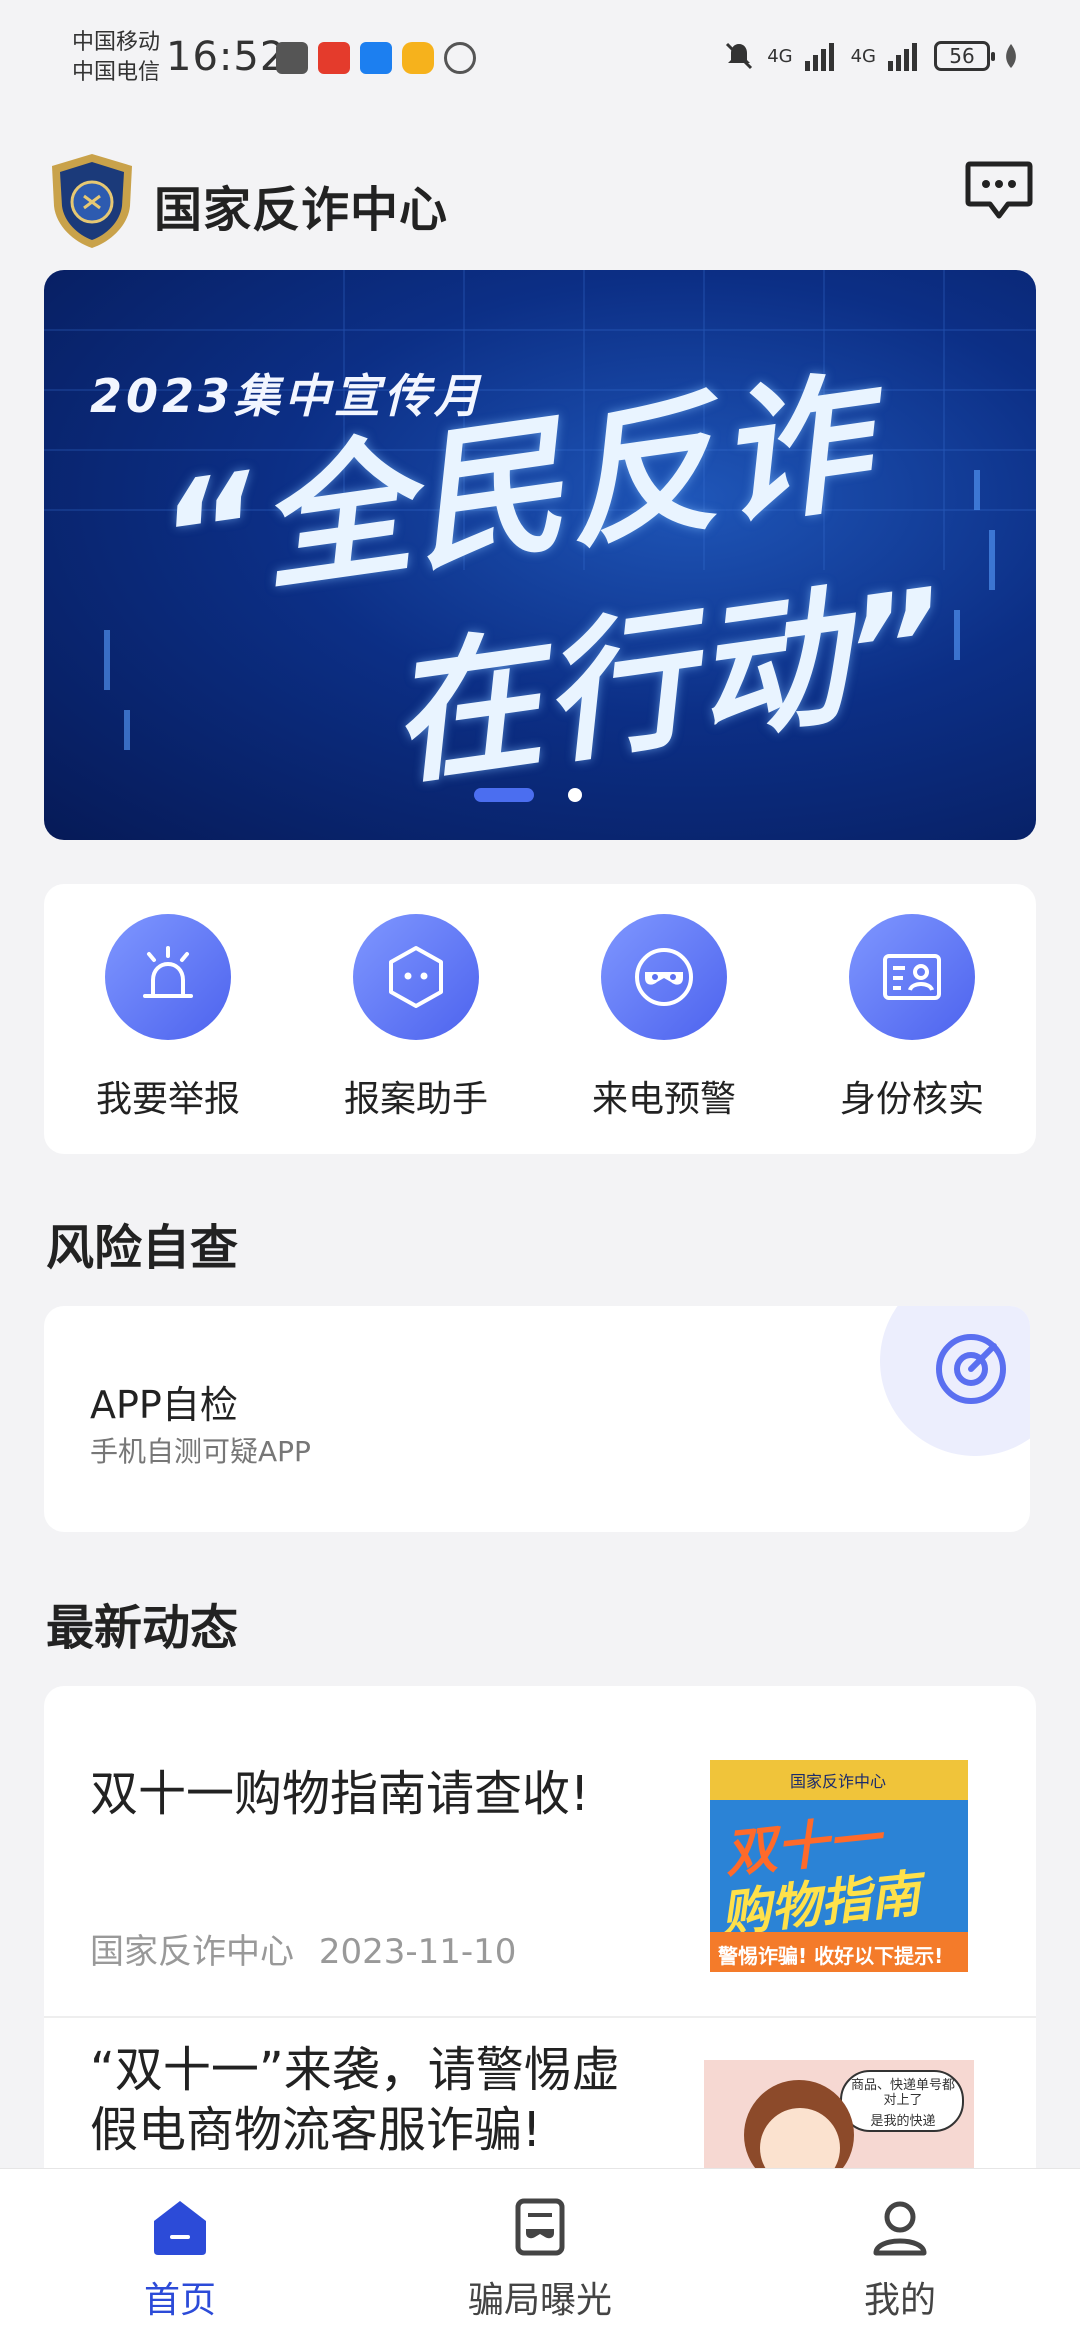 Image resolution: width=1080 pixels, height=2340 pixels. Describe the element at coordinates (540, 60) in the screenshot. I see `status-bar: 中国移动 中国电信 16:52 4G 4G 56` at that location.